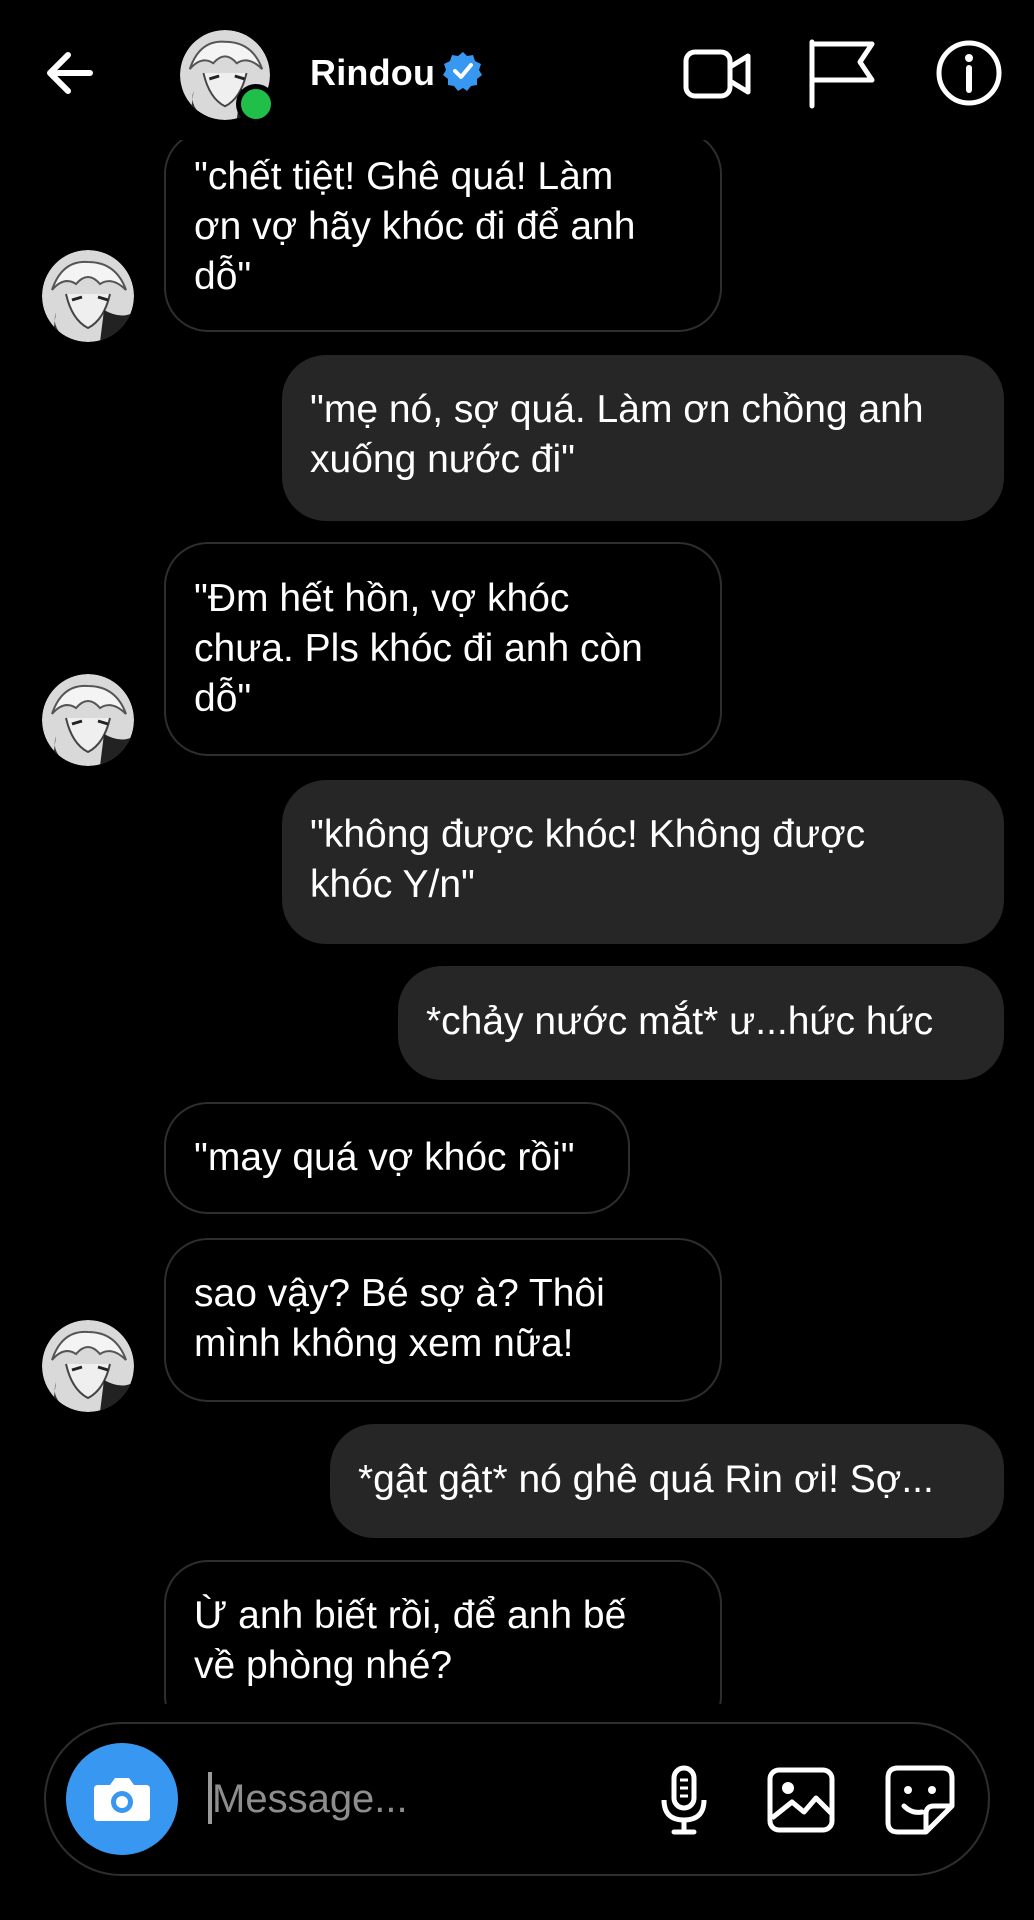 Image resolution: width=1034 pixels, height=1920 pixels. I want to click on back-arrow-icon, so click(72, 73).